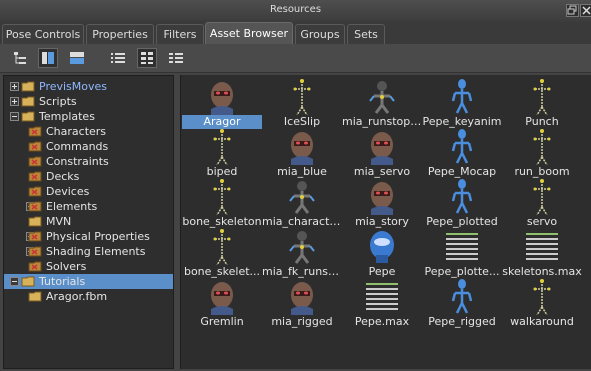  What do you see at coordinates (302, 152) in the screenshot?
I see `asset-item: mia_blue` at bounding box center [302, 152].